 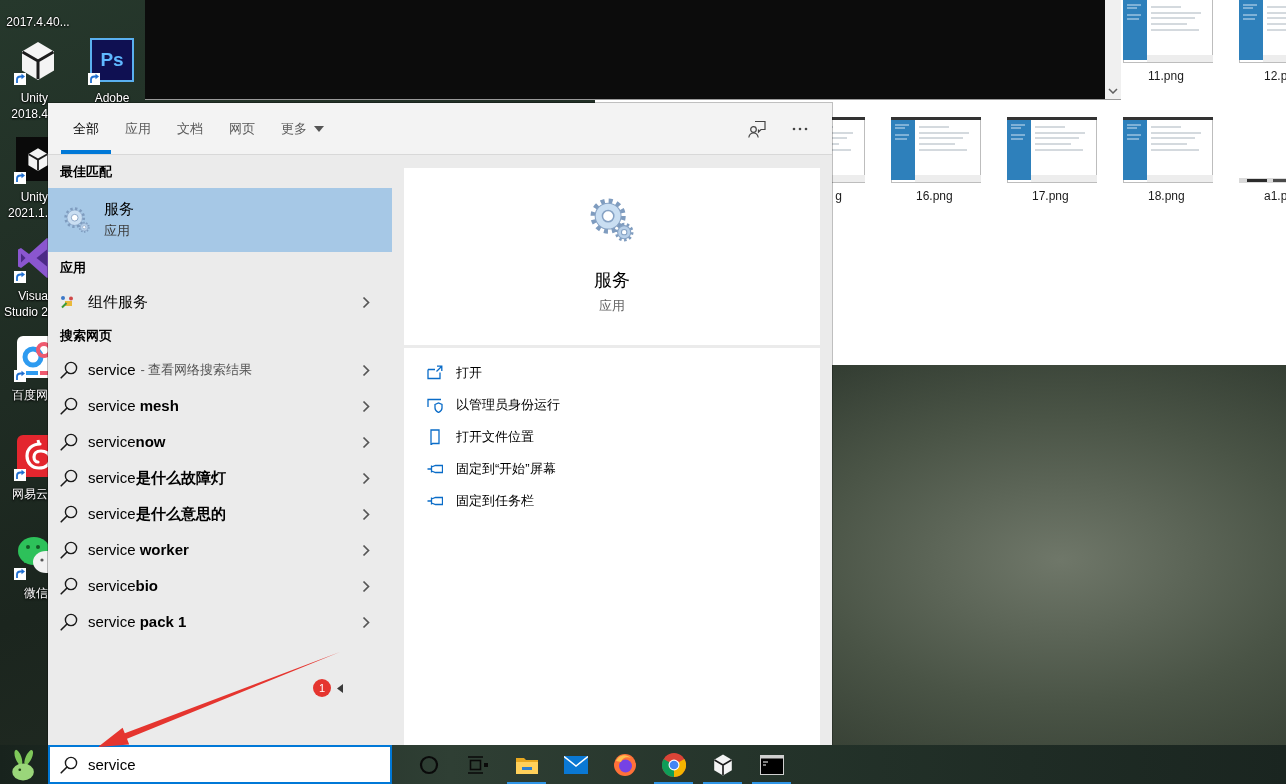 I want to click on search-suggestion: service mesh, so click(x=133, y=405).